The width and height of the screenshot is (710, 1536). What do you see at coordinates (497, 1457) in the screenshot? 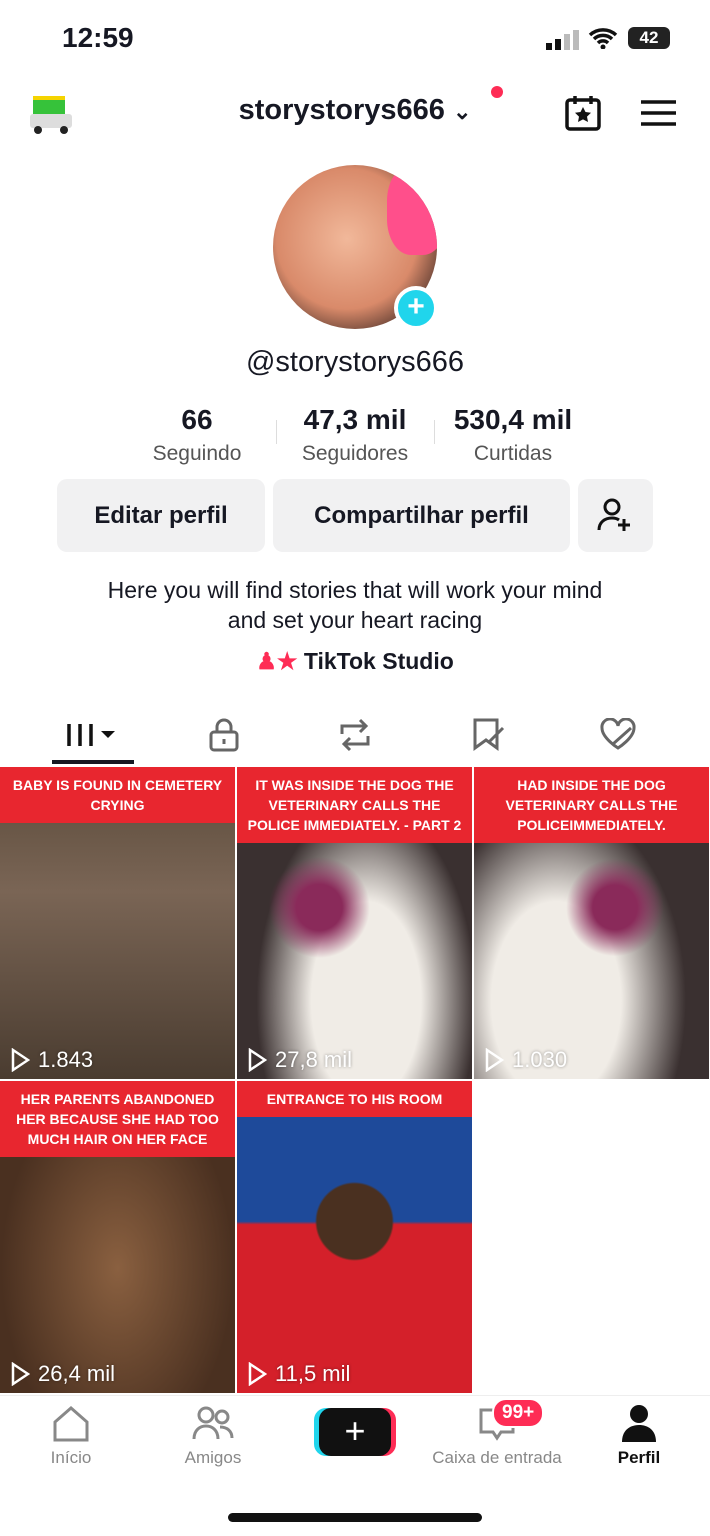
I see `nav-label: Caixa de entrada` at bounding box center [497, 1457].